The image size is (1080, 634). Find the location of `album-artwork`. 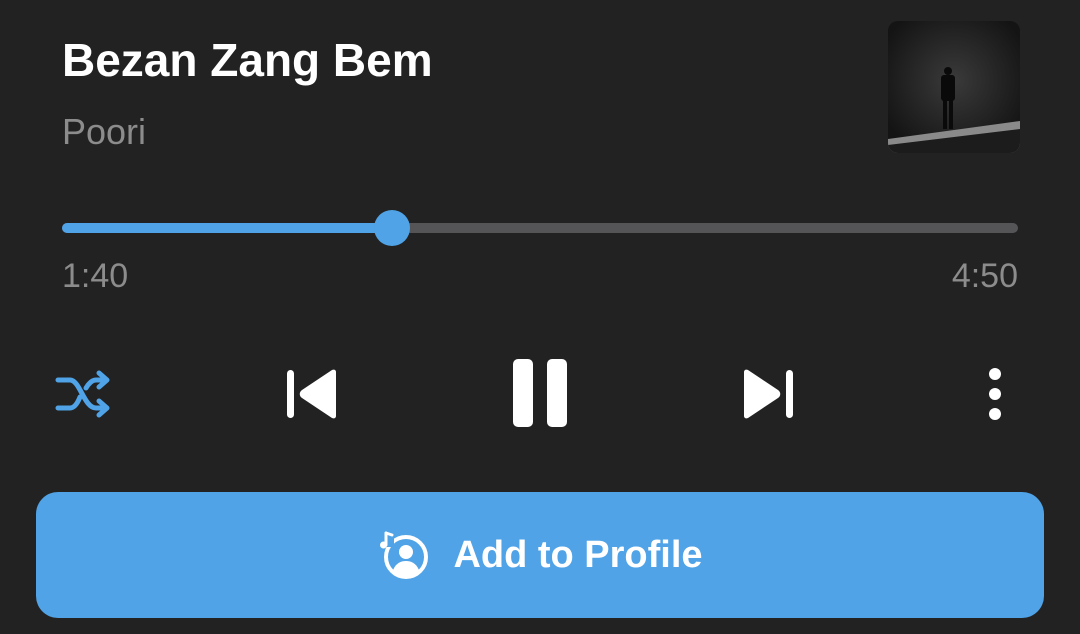

album-artwork is located at coordinates (954, 87).